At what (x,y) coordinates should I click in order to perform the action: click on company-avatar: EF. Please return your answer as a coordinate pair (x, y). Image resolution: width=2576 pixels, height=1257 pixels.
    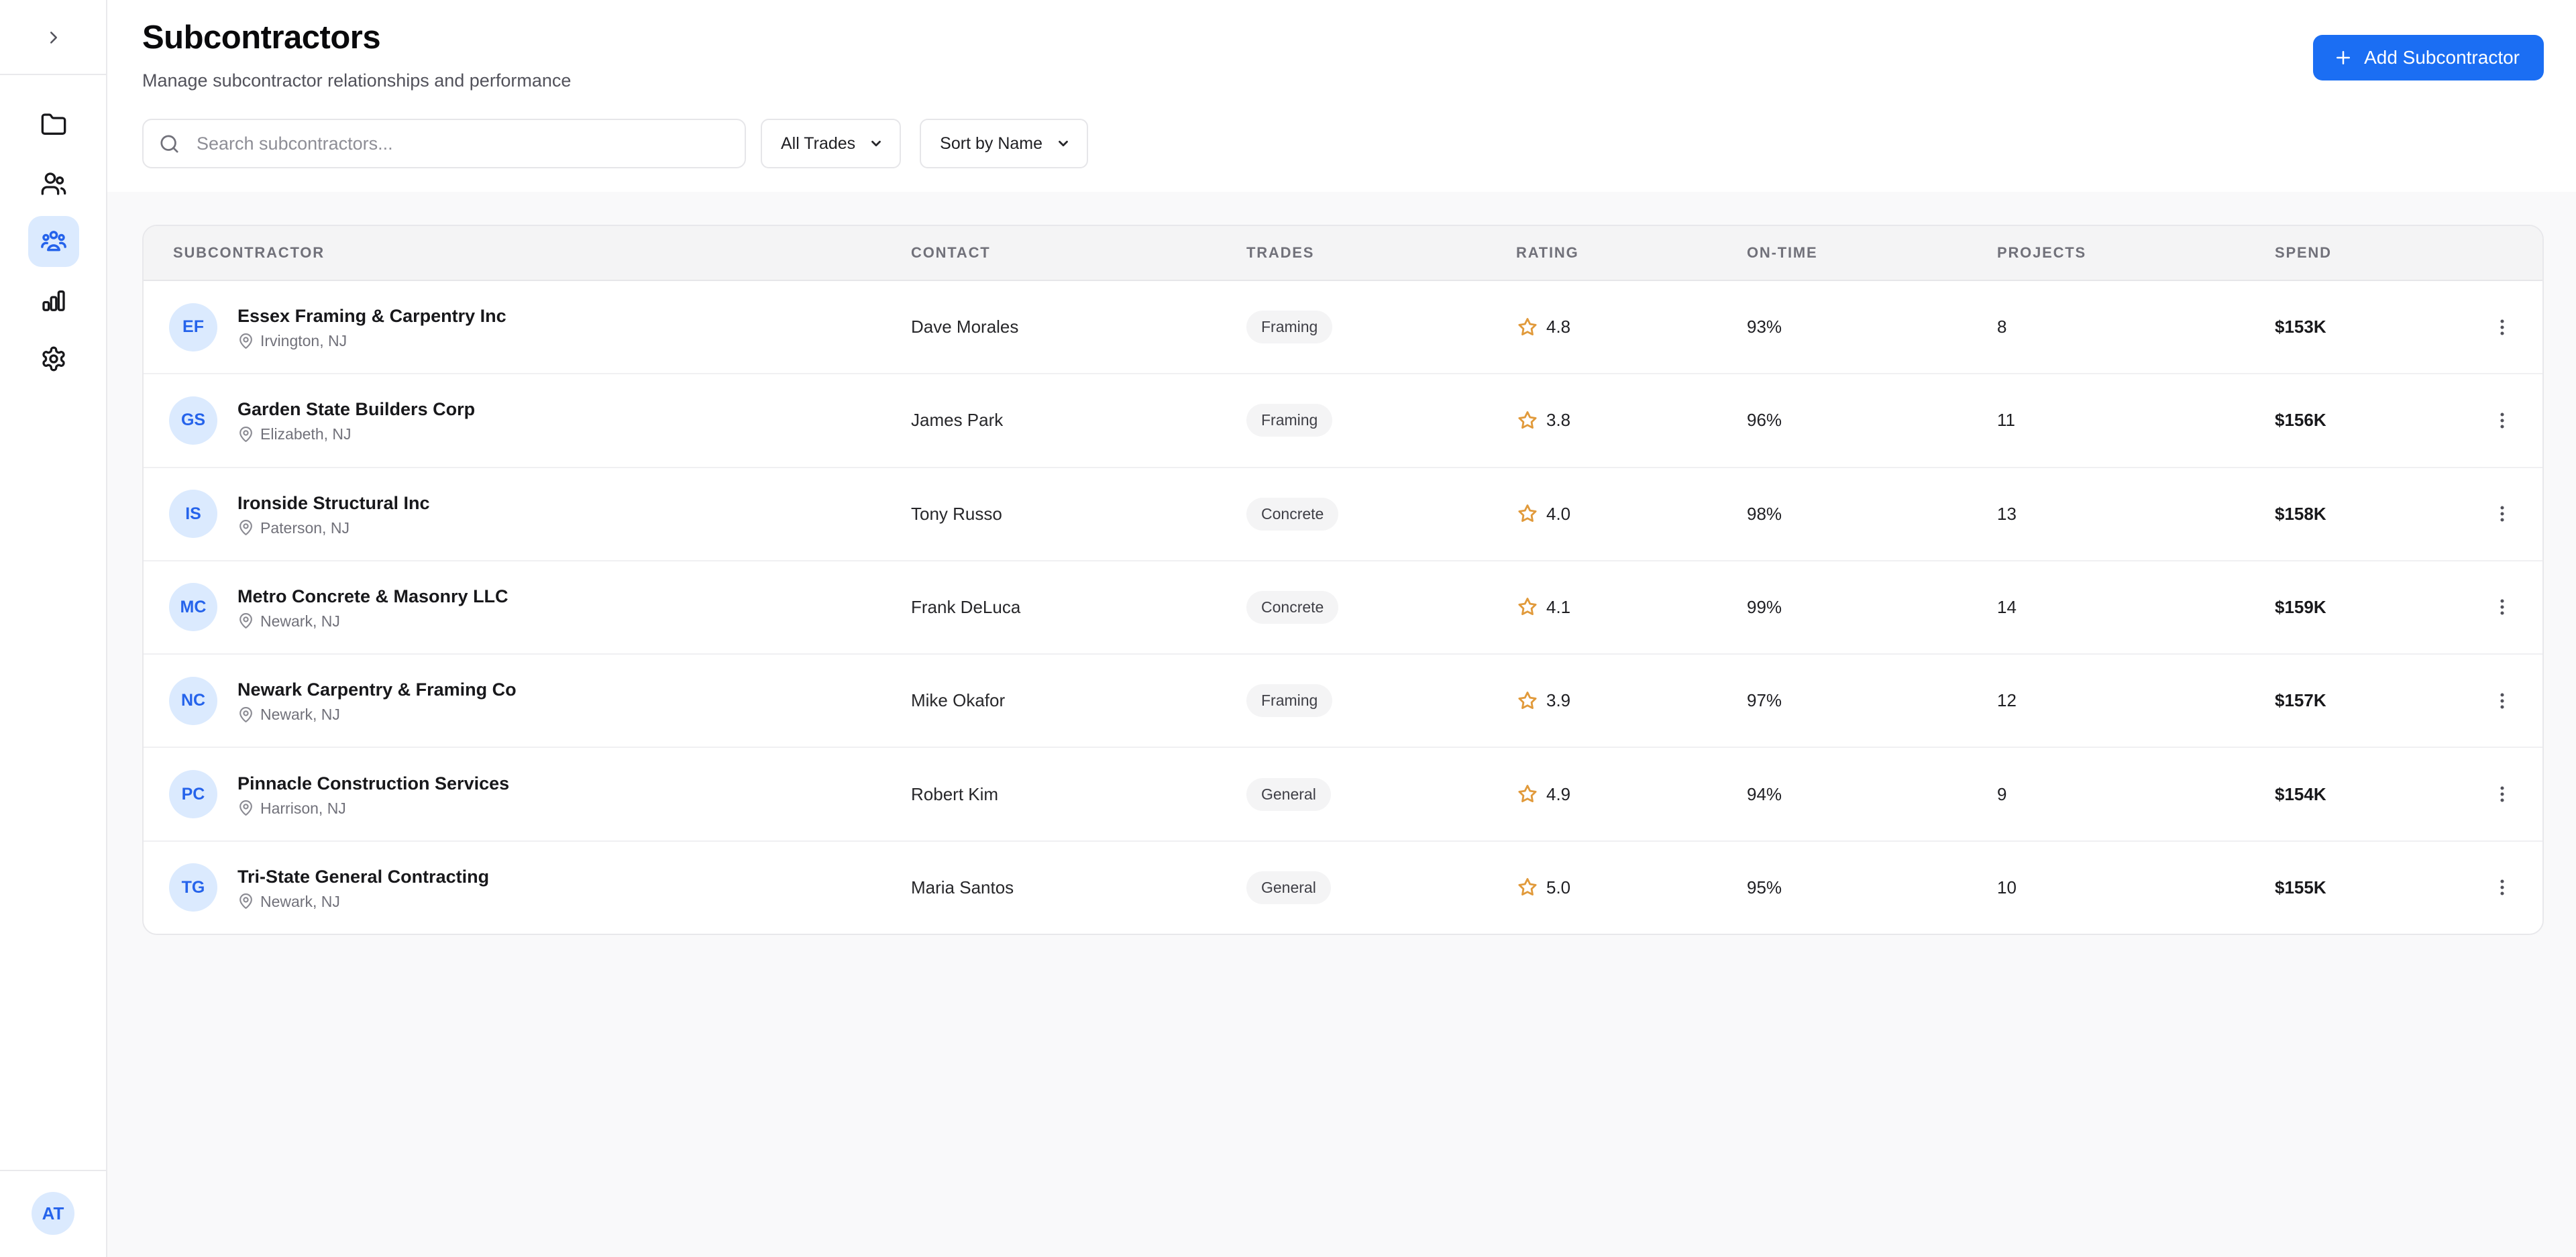
    Looking at the image, I should click on (193, 327).